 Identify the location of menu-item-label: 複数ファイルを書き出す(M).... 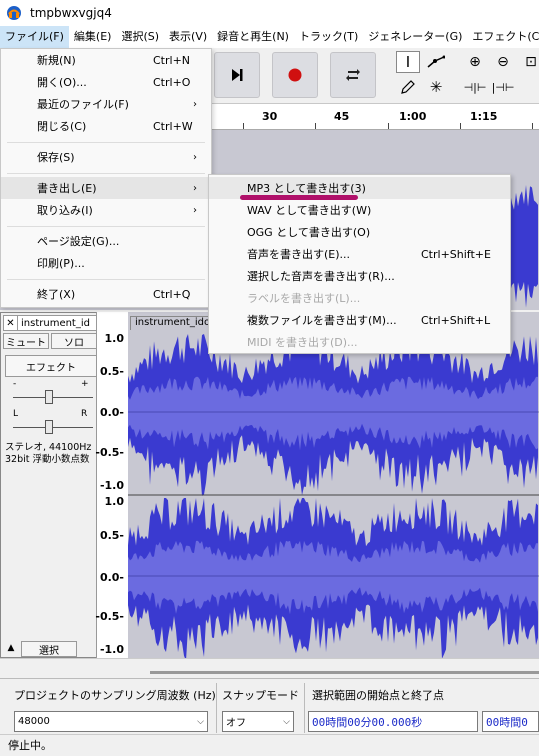
(322, 320).